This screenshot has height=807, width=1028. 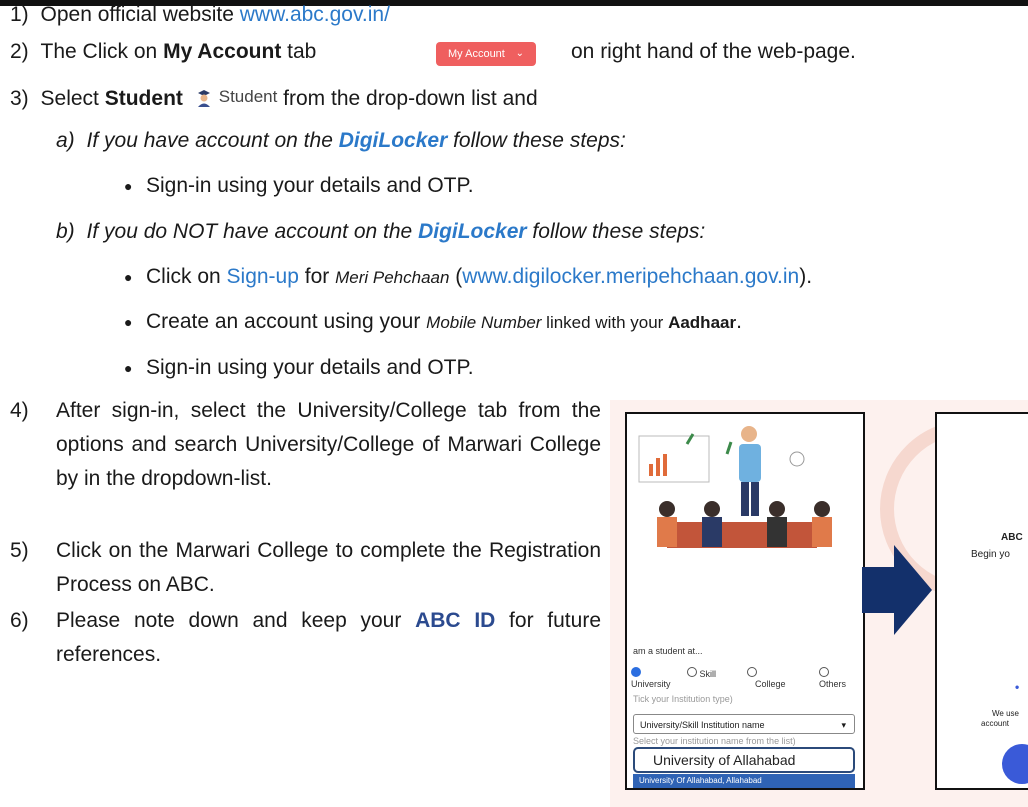 I want to click on step-5-number: 5), so click(x=19, y=550).